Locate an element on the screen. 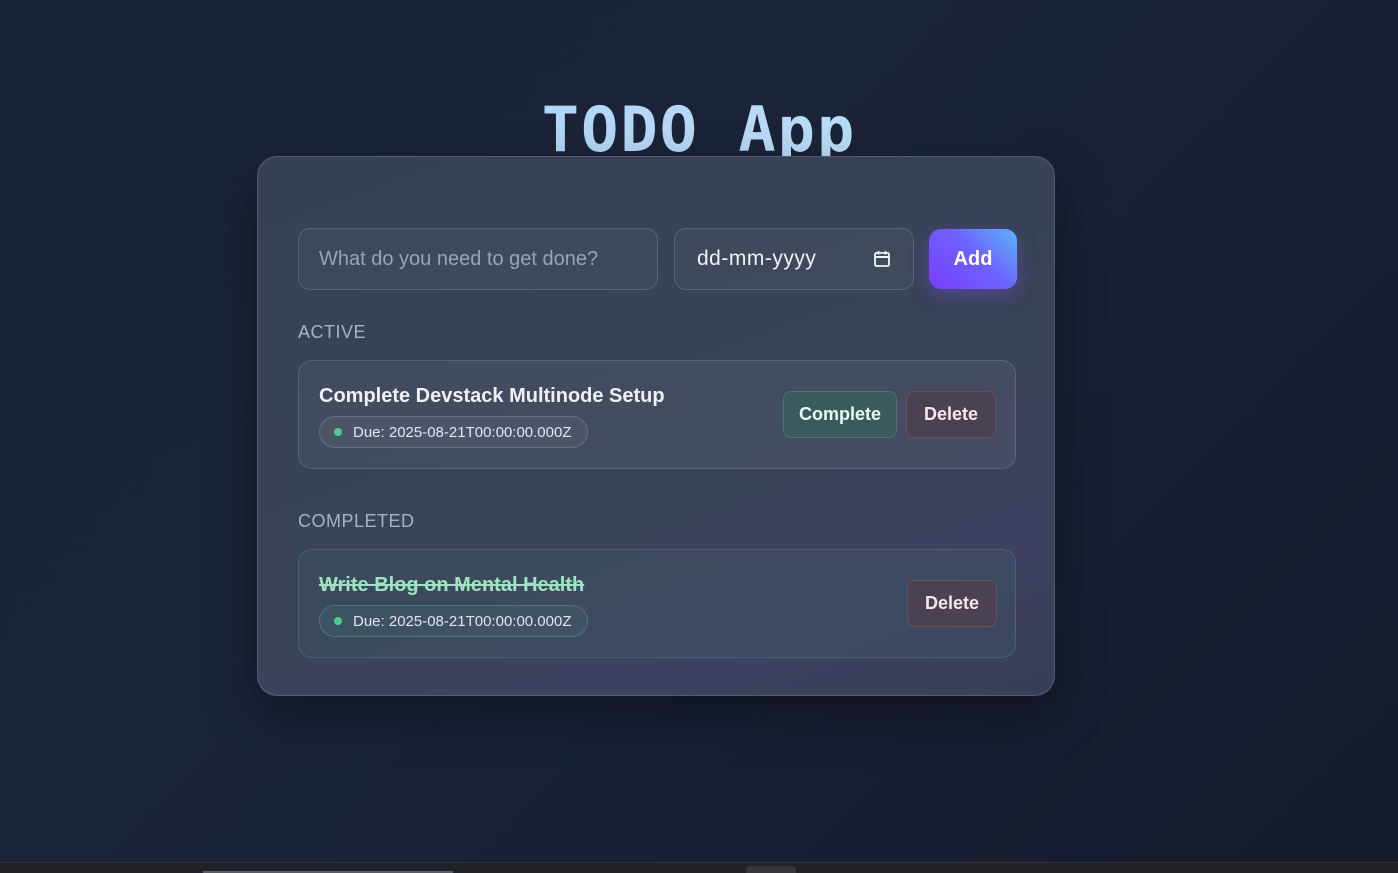 The image size is (1398, 873). complete-button: Complete is located at coordinates (840, 414).